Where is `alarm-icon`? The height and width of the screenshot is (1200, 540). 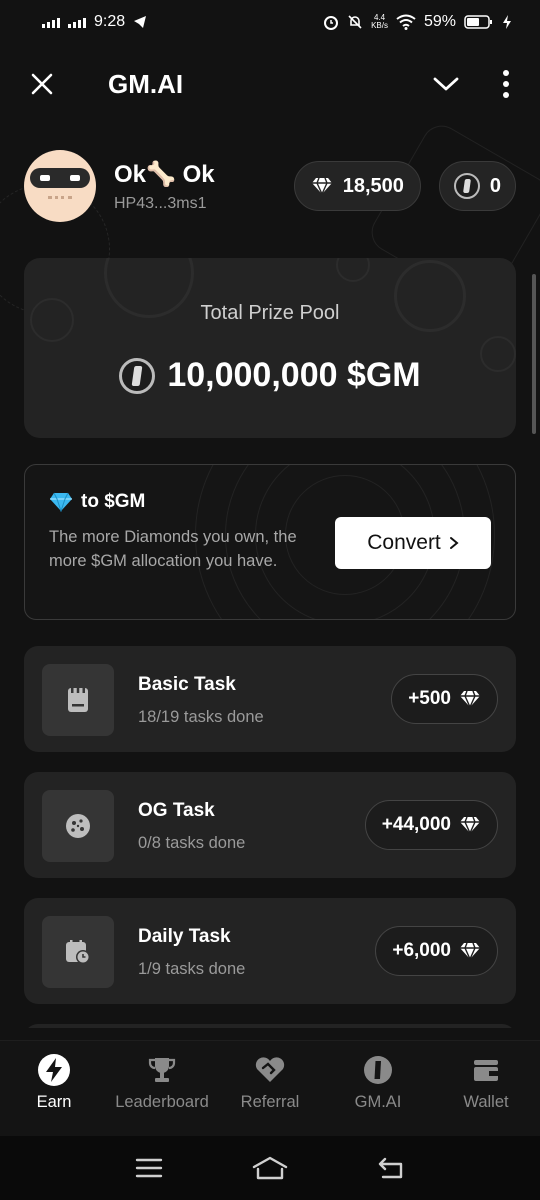
alarm-icon is located at coordinates (331, 23).